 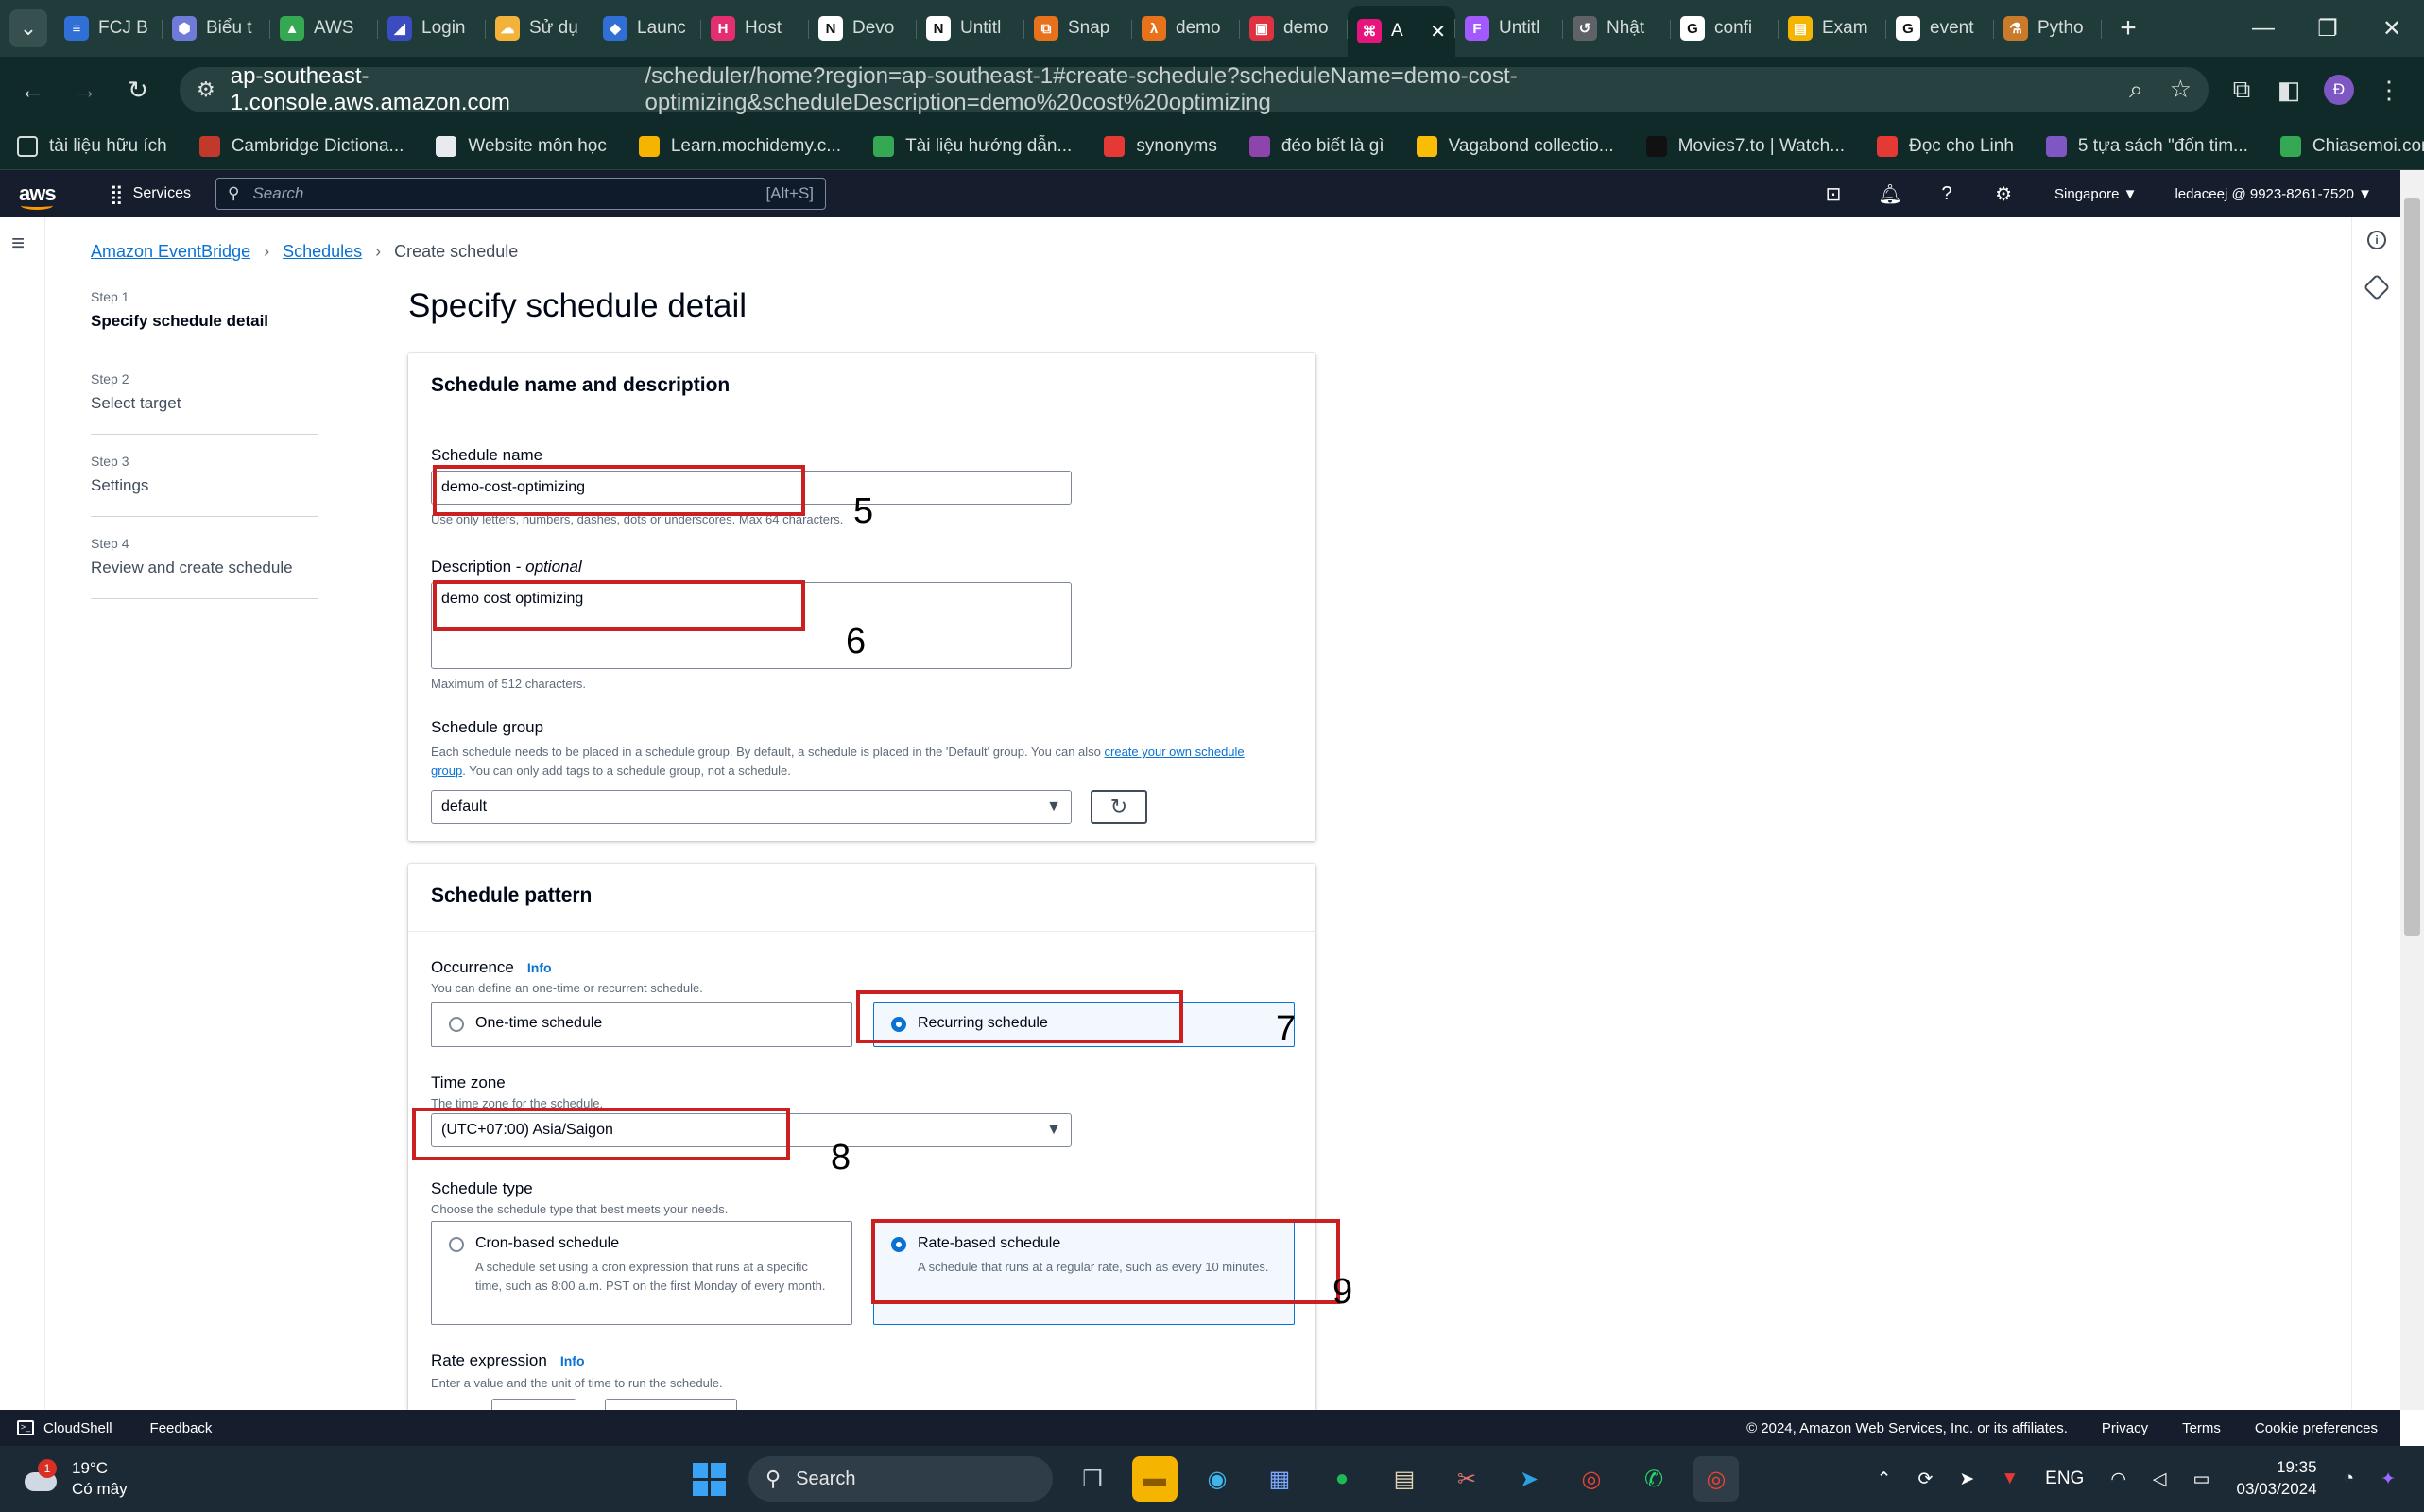 I want to click on rate-info-link: Info, so click(x=572, y=1360).